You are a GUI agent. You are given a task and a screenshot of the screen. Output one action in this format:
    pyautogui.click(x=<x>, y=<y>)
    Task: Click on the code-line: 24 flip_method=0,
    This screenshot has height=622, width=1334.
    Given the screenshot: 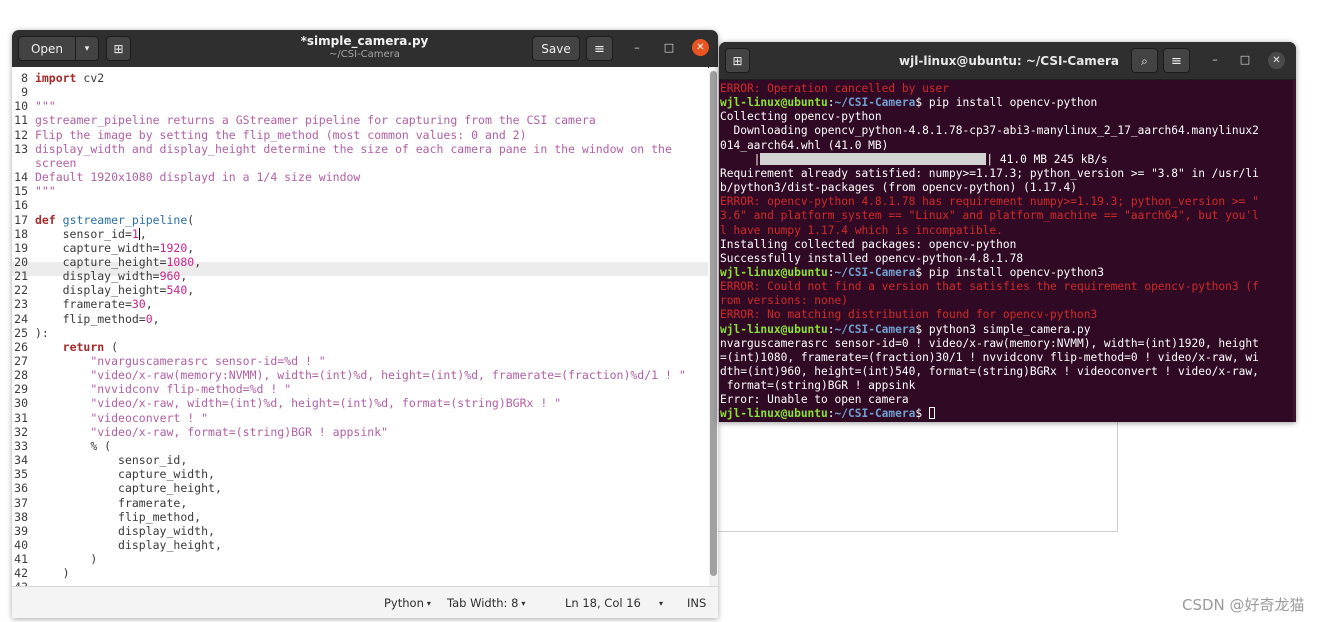 What is the action you would take?
    pyautogui.click(x=85, y=318)
    